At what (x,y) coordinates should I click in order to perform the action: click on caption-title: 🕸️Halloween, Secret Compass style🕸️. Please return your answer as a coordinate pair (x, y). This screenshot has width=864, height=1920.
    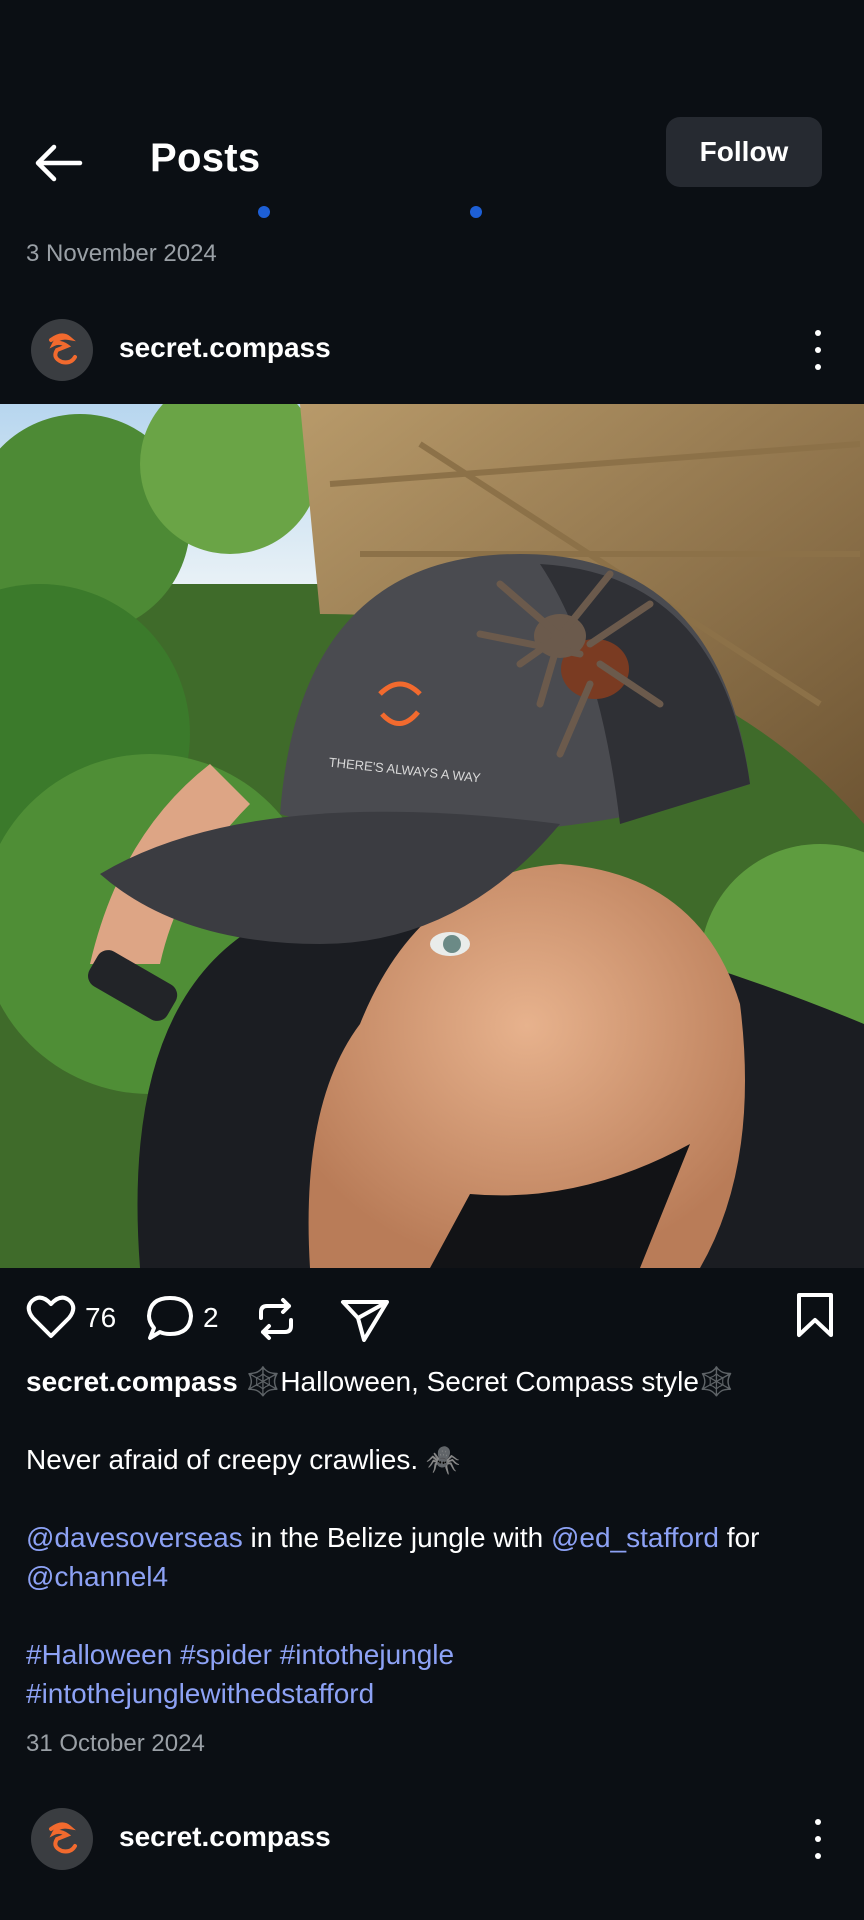
    Looking at the image, I should click on (489, 1381).